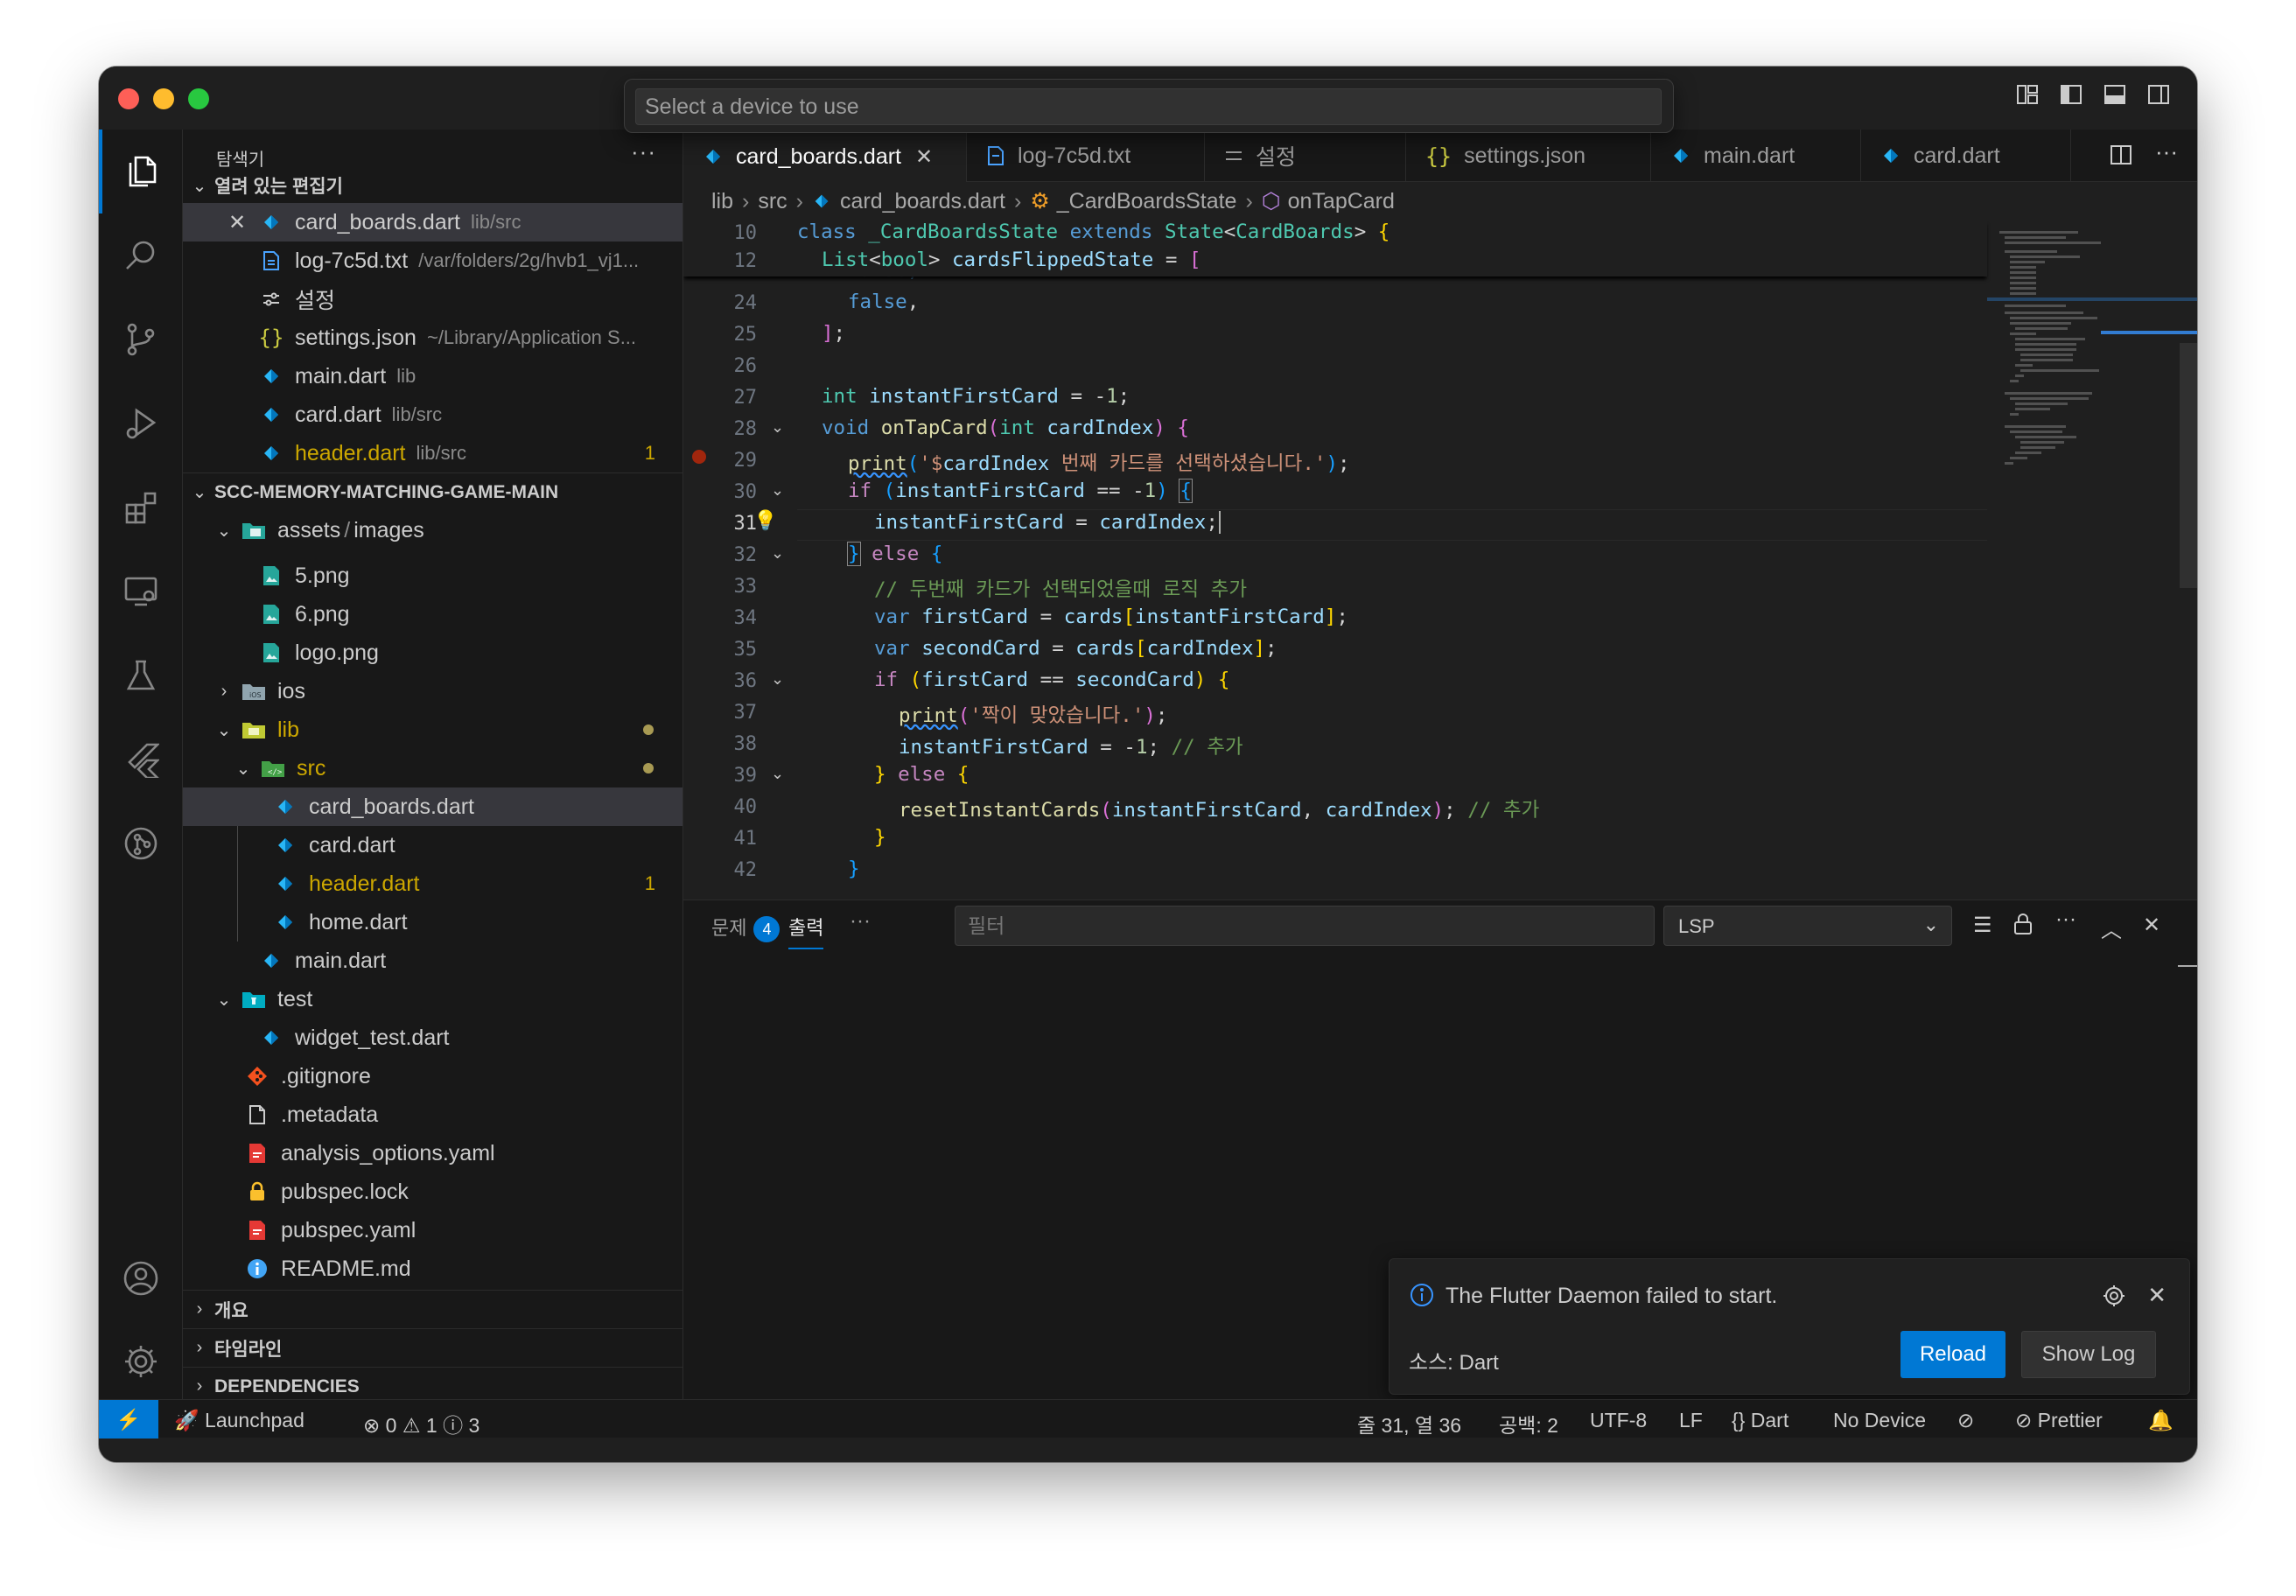  I want to click on accounts-icon, so click(141, 1278).